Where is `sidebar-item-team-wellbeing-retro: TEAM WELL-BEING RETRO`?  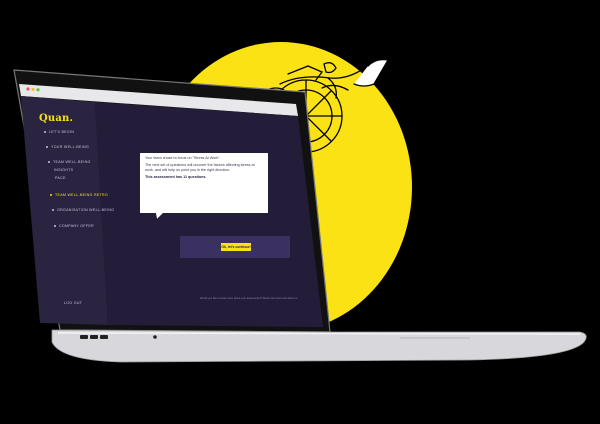
sidebar-item-team-wellbeing-retro: TEAM WELL-BEING RETRO is located at coordinates (79, 195).